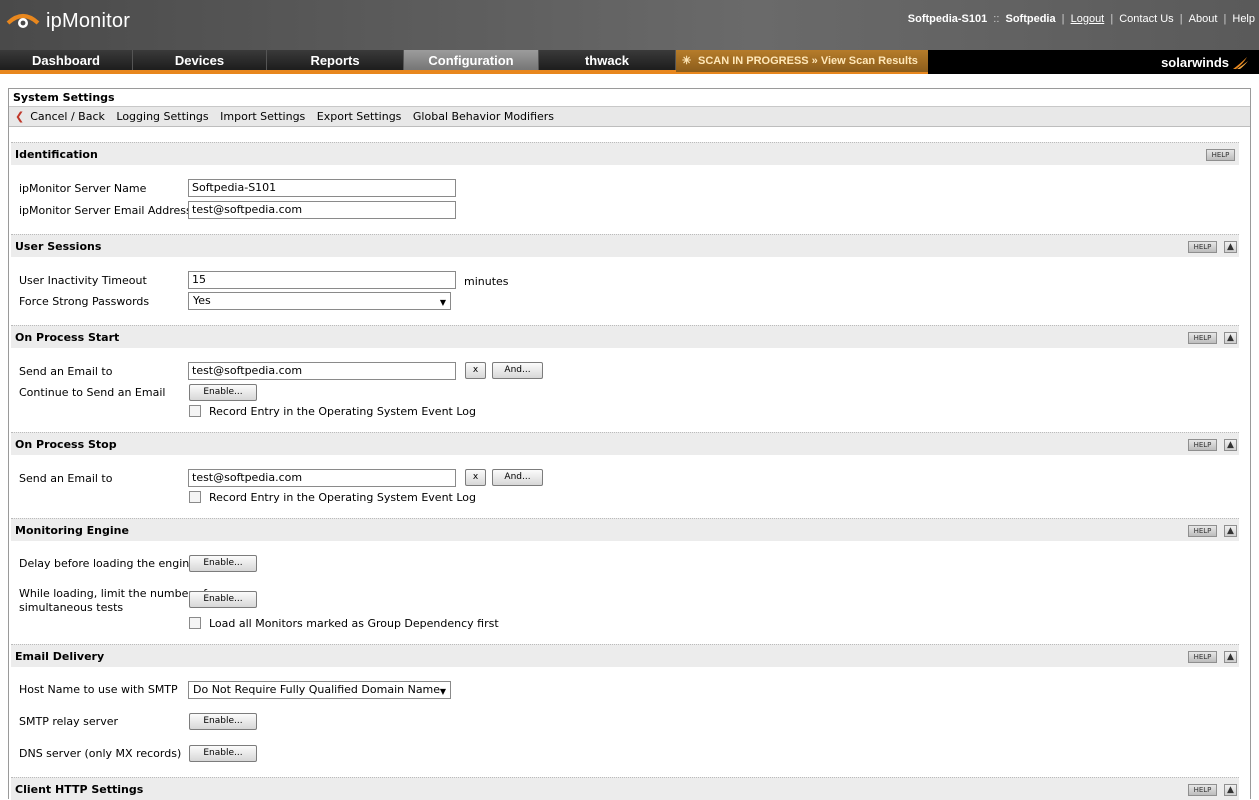  Describe the element at coordinates (629, 98) in the screenshot. I see `panel-title: System Settings` at that location.